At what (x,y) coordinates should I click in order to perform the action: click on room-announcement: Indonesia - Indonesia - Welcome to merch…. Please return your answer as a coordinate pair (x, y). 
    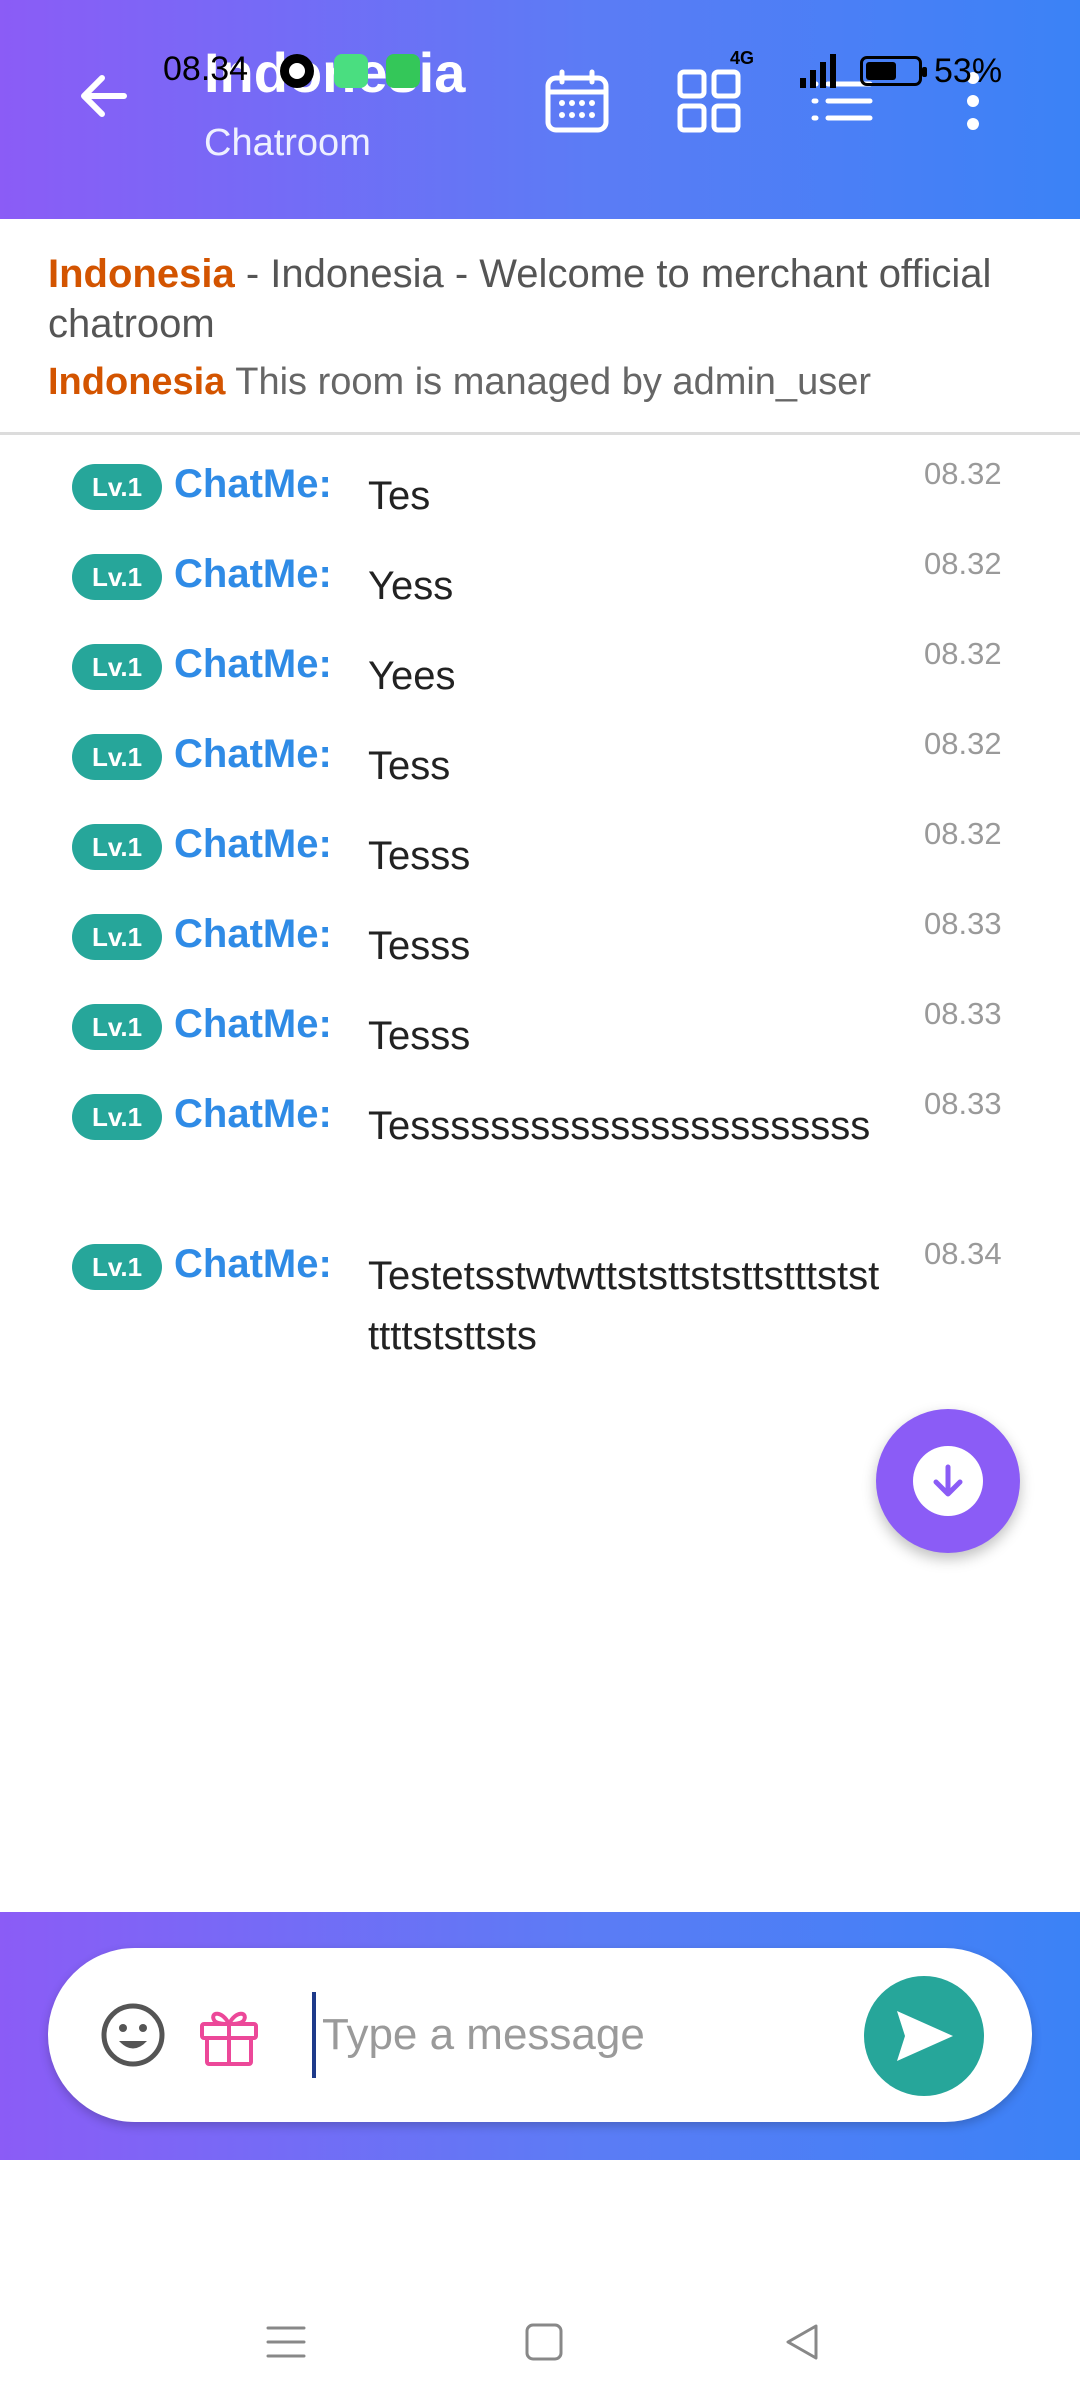
    Looking at the image, I should click on (540, 327).